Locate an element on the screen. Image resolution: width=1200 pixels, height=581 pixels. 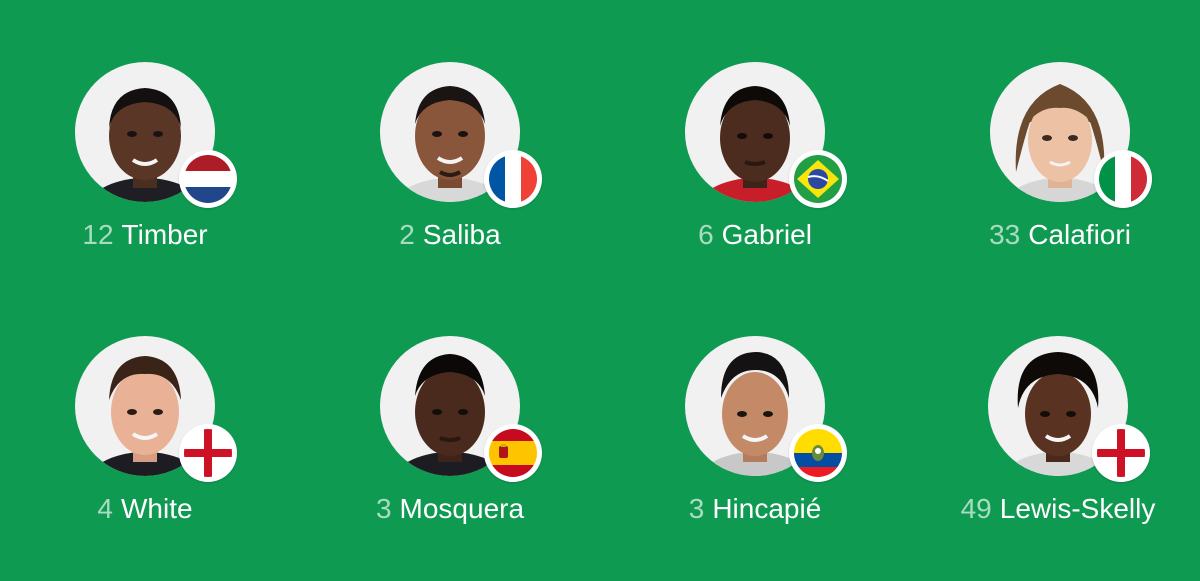
france-flag-icon is located at coordinates (513, 179).